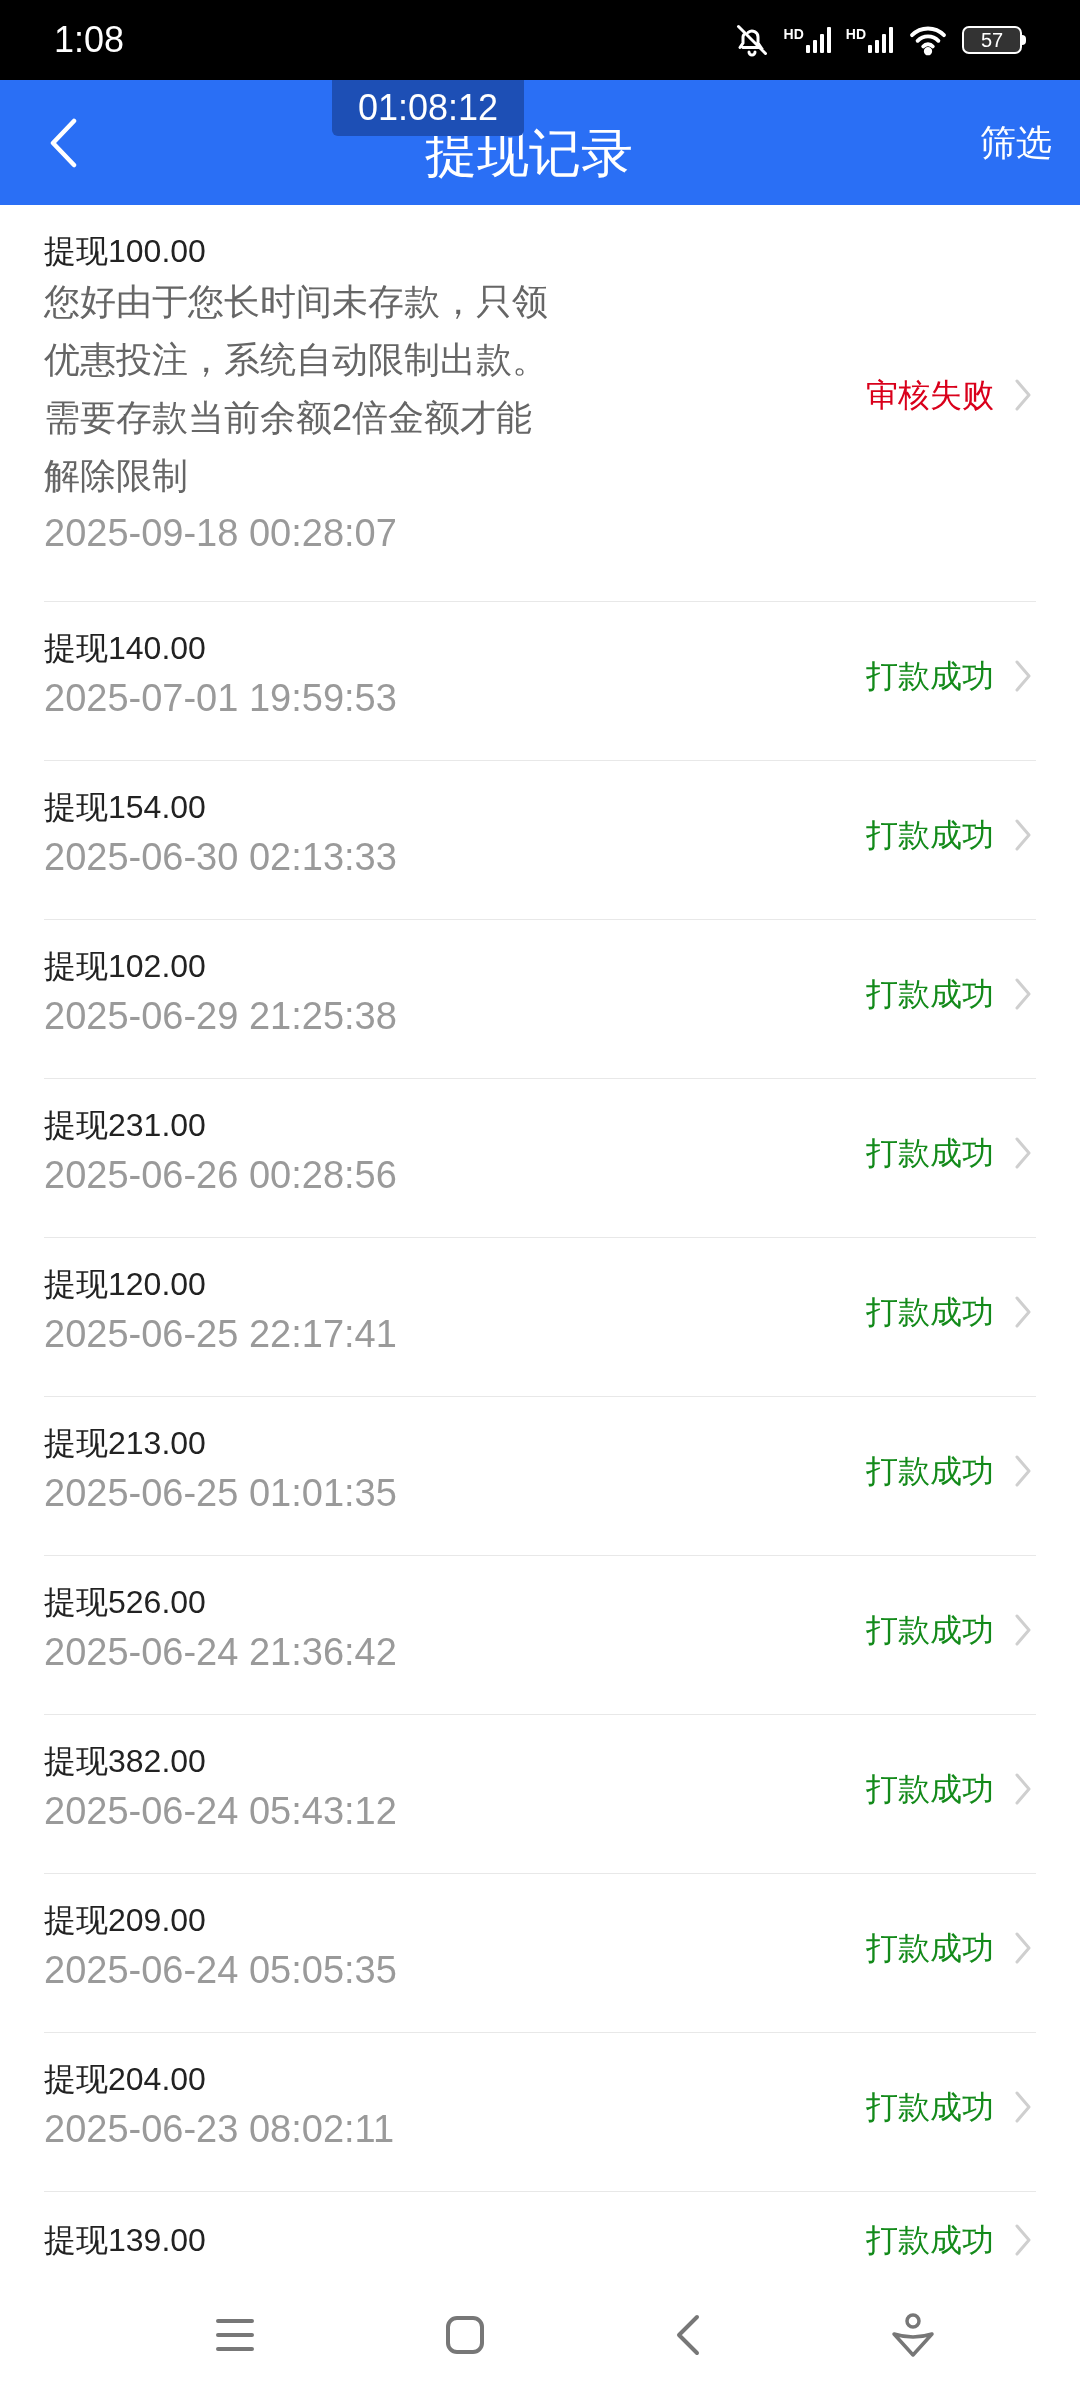  What do you see at coordinates (125, 966) in the screenshot?
I see `record-title: 提现102.00` at bounding box center [125, 966].